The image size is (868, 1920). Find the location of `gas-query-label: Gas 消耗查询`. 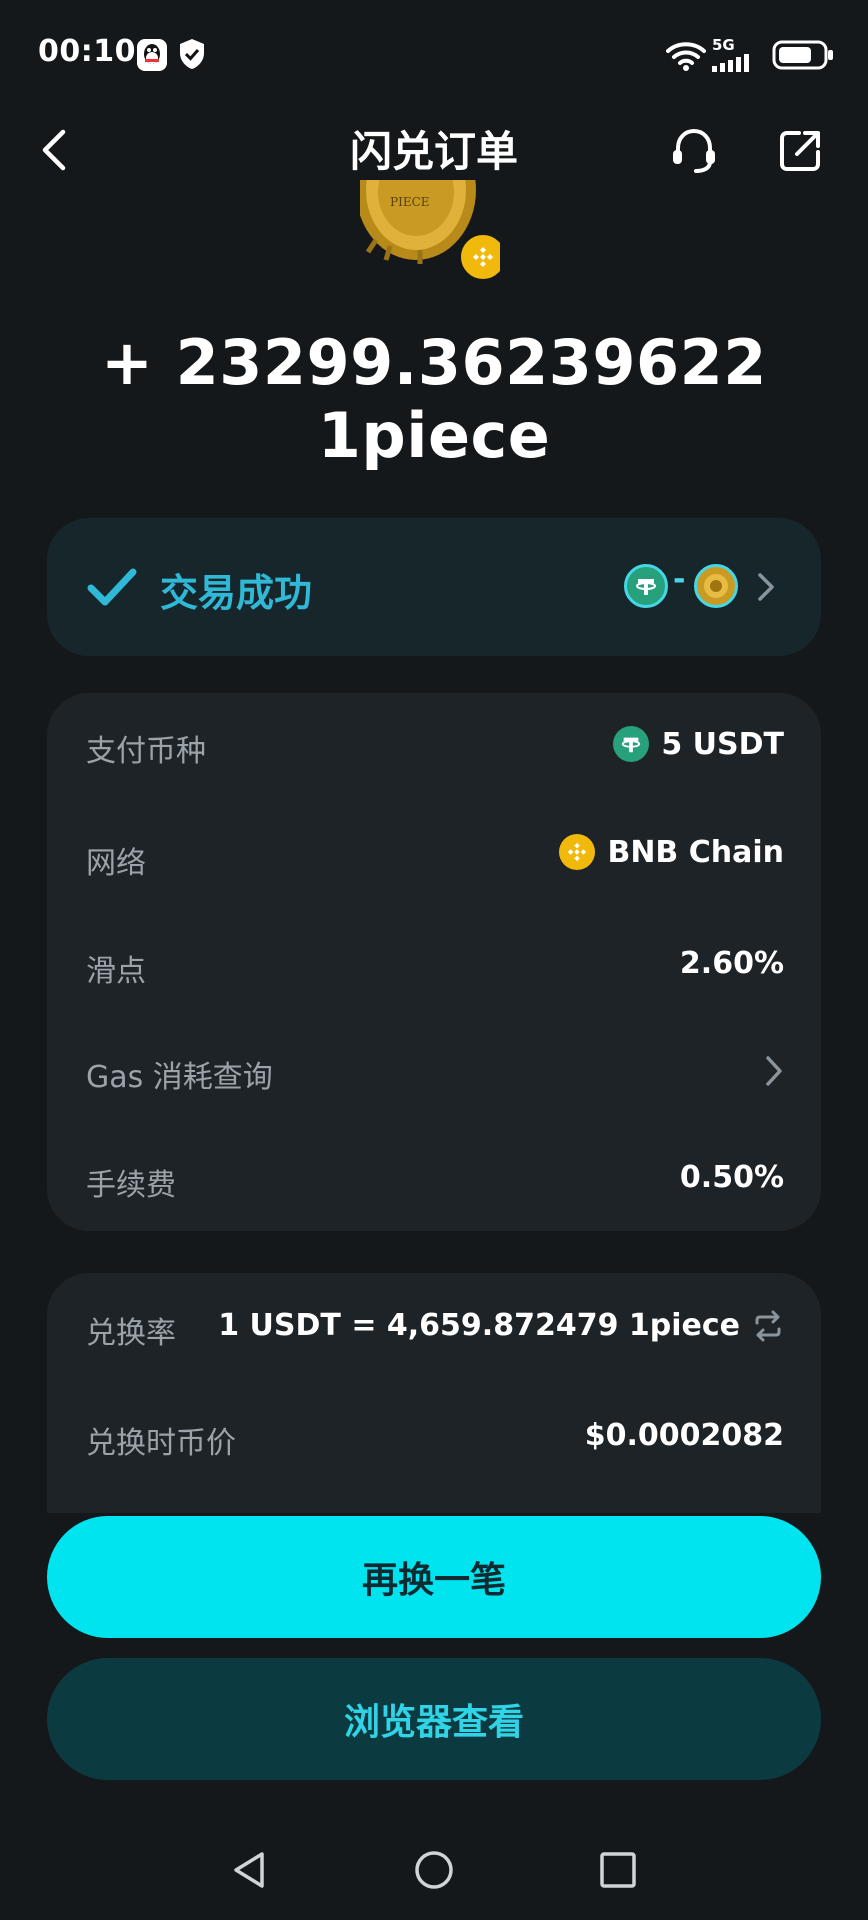

gas-query-label: Gas 消耗查询 is located at coordinates (179, 1074).